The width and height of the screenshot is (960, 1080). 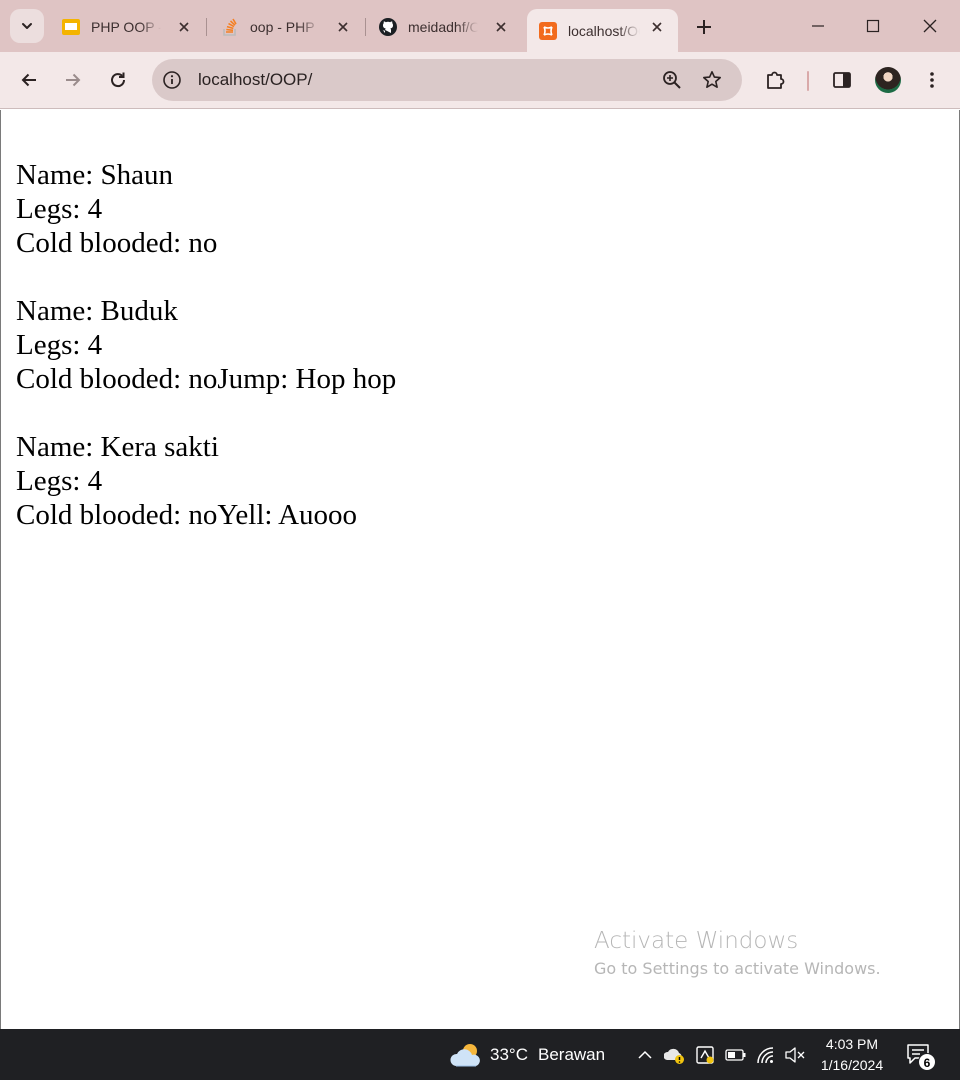 What do you see at coordinates (187, 515) in the screenshot?
I see `animal-cold-blooded-line: Cold blooded: noYell: Auooo` at bounding box center [187, 515].